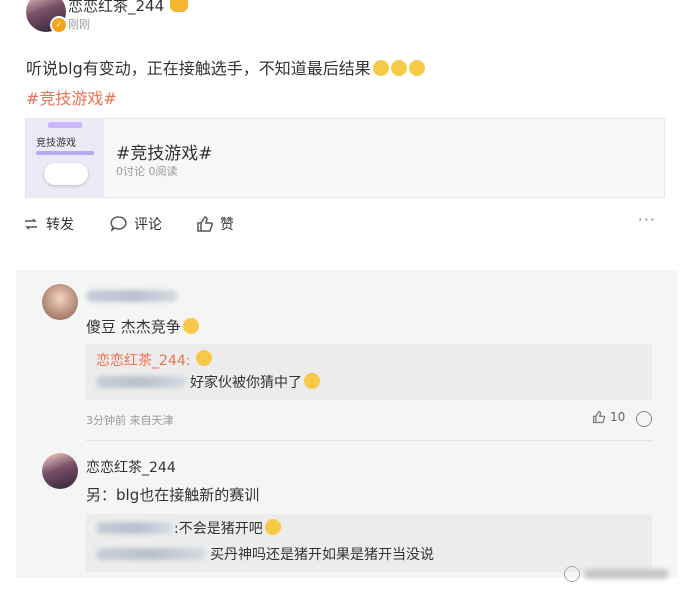  Describe the element at coordinates (65, 158) in the screenshot. I see `topic-card-thumbnail: 竞技游戏` at that location.